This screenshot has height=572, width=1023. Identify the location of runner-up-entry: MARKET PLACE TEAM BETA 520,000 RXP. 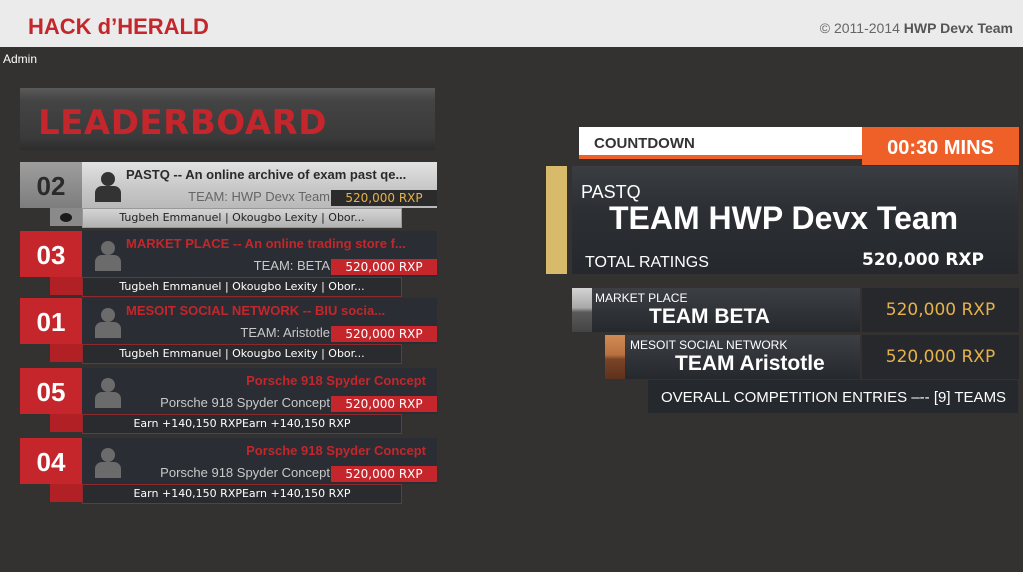
(795, 310).